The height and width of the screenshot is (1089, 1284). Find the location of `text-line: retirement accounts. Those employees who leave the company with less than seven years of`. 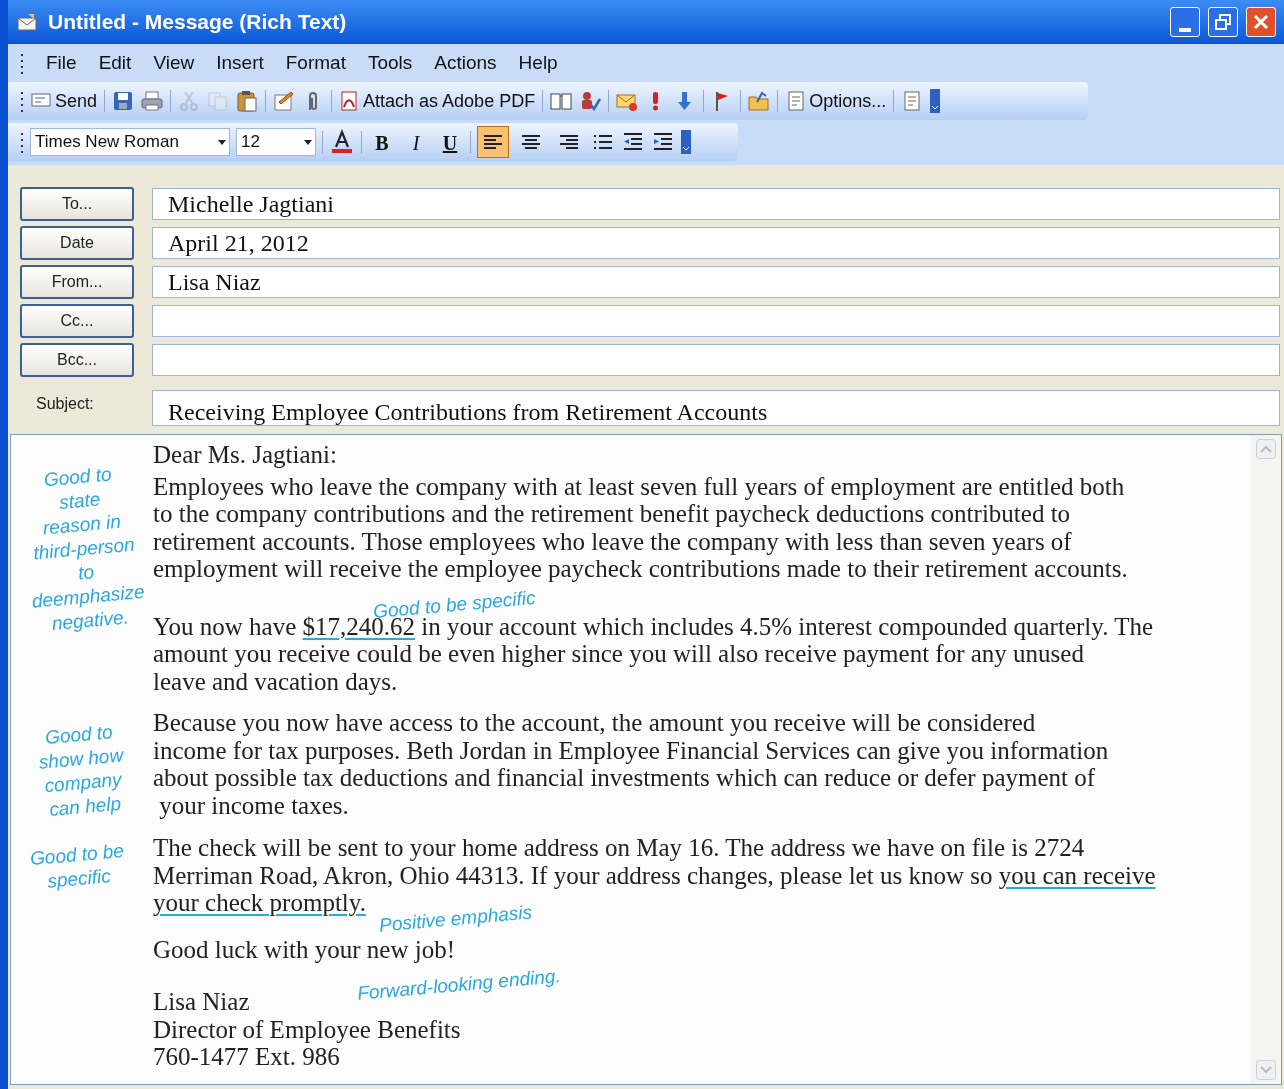

text-line: retirement accounts. Those employees who leave the company with less than seven years of is located at coordinates (612, 541).